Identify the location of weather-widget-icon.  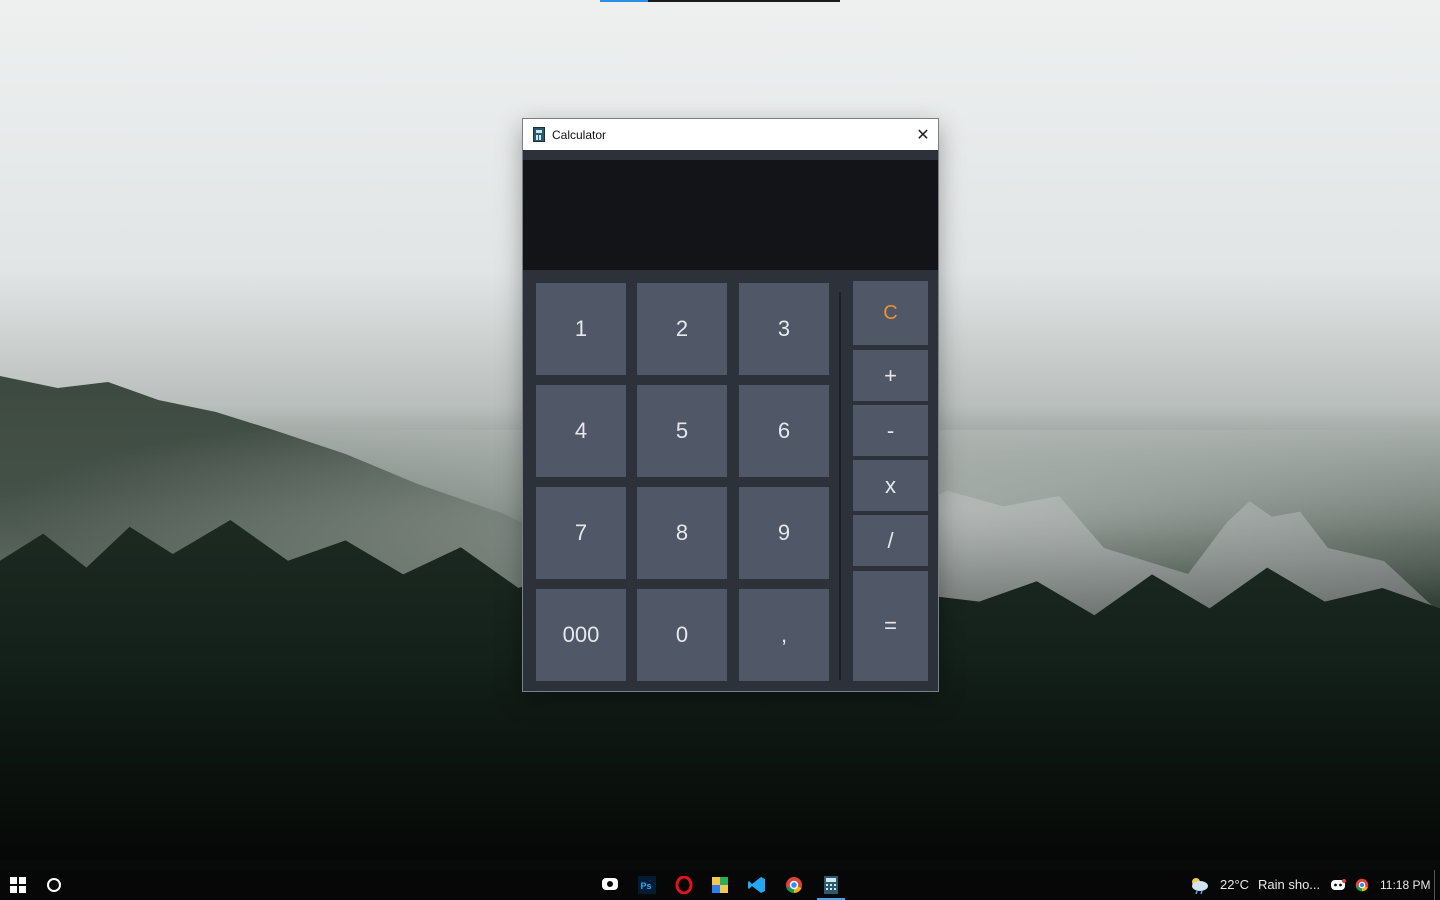
(1199, 885).